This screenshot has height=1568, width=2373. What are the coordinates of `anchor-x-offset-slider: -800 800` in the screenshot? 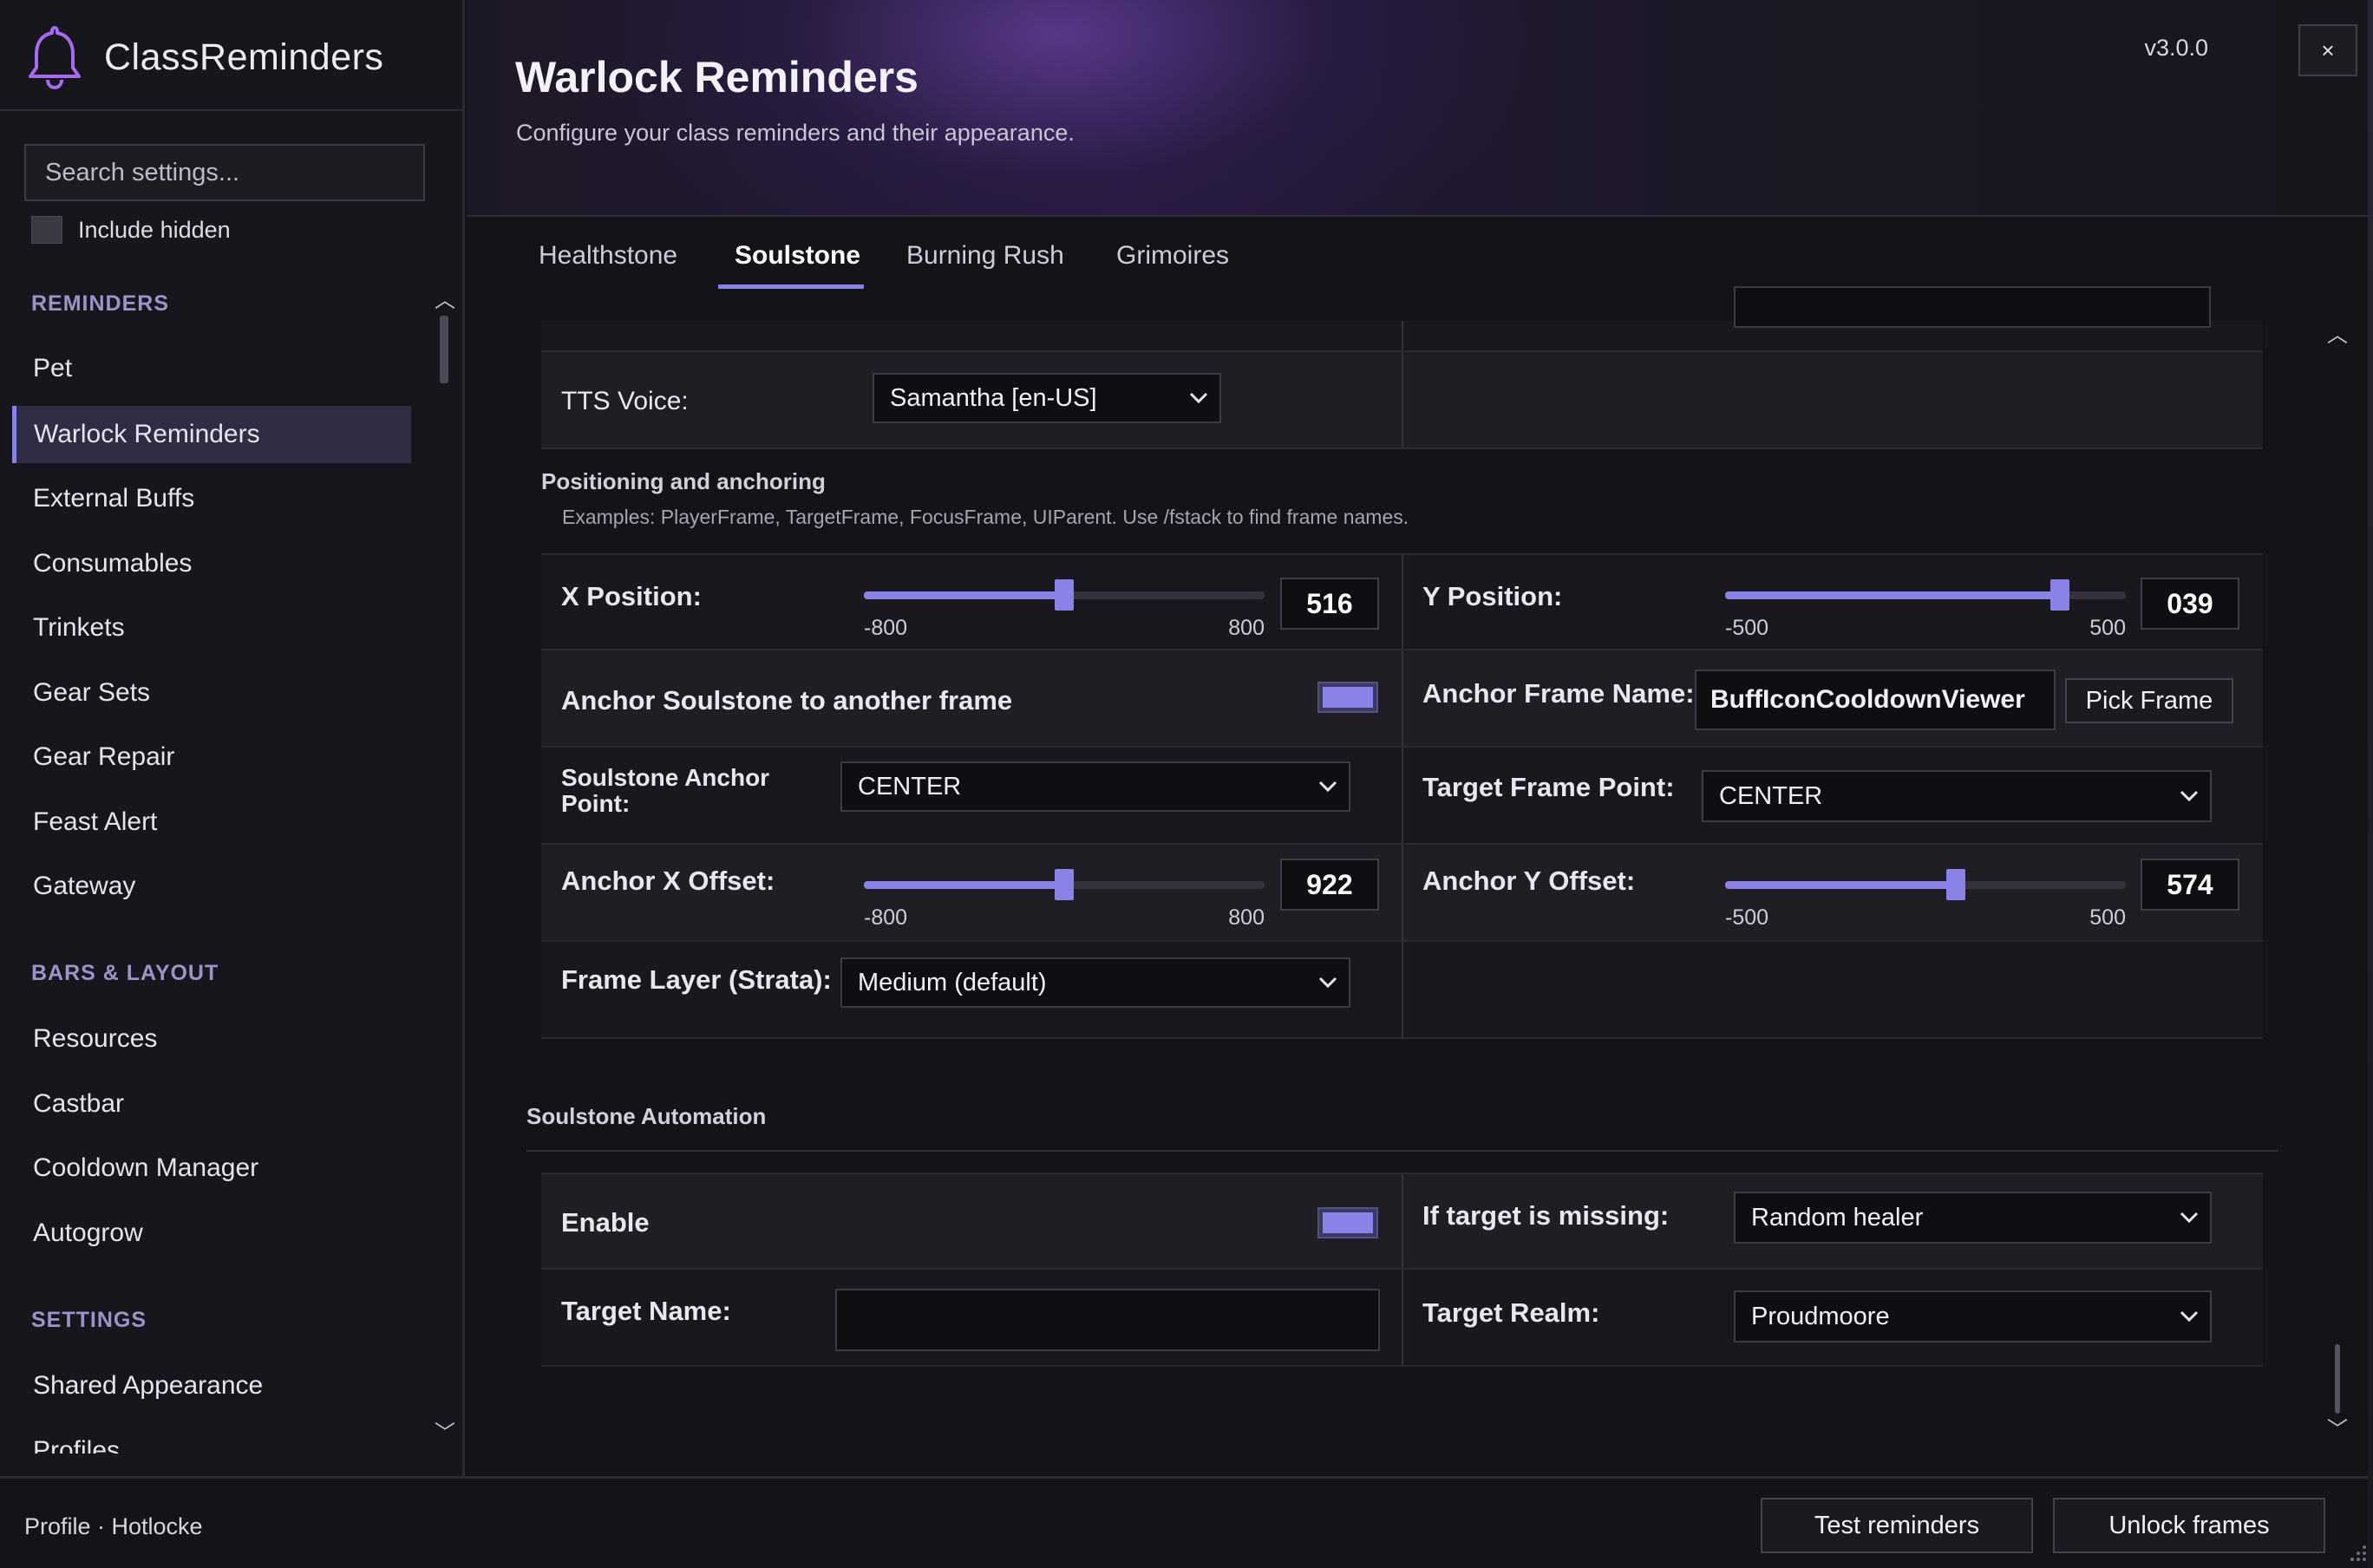 It's located at (1064, 896).